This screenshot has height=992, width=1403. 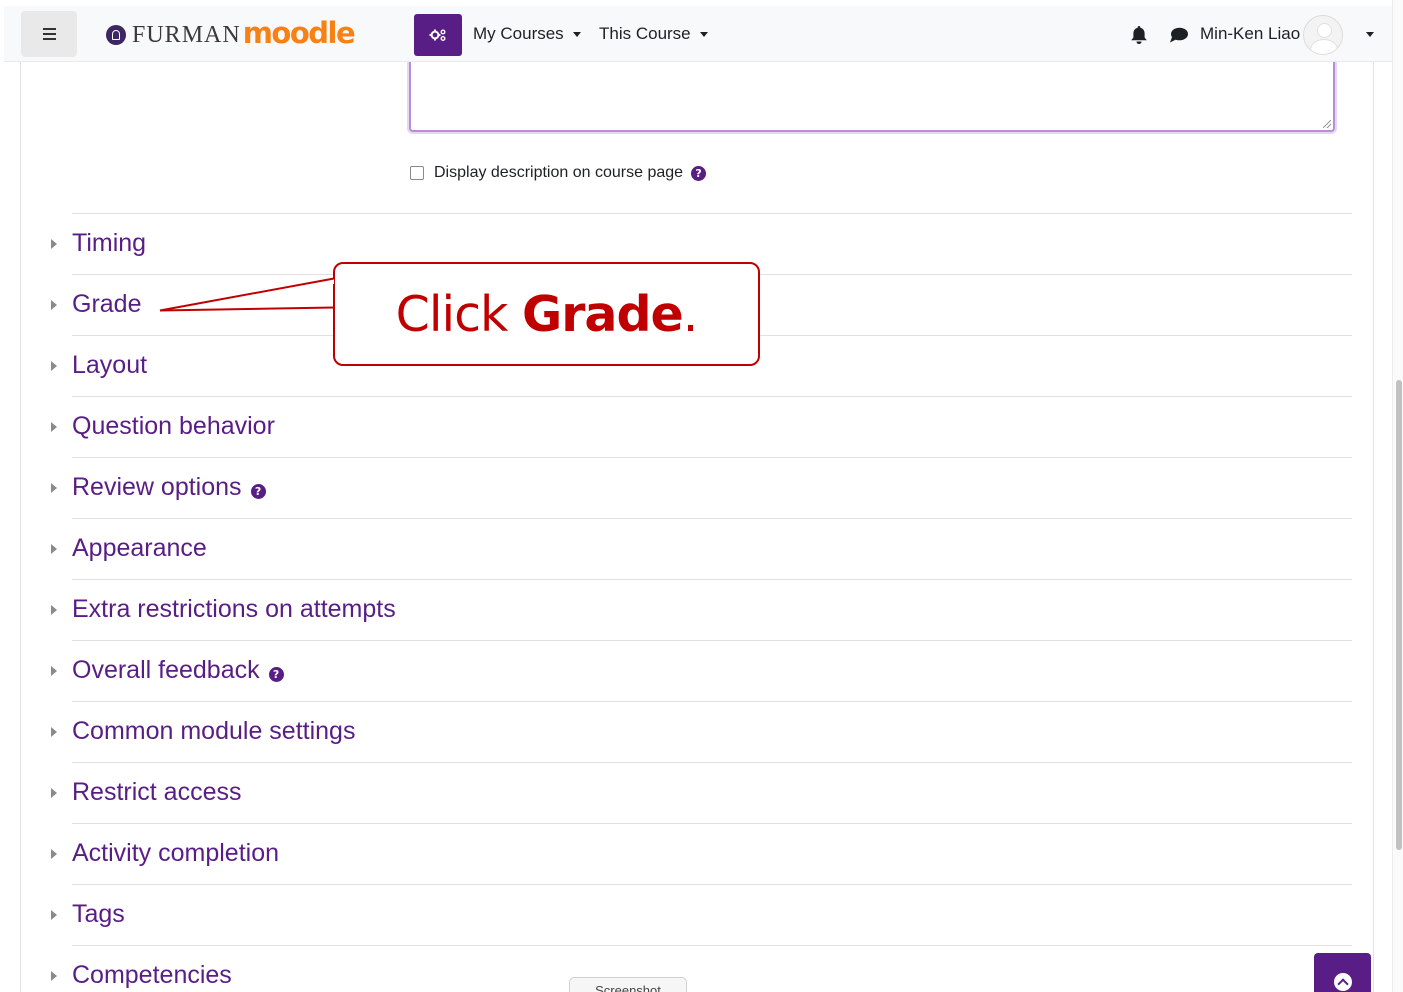 I want to click on scrollbar-thumb, so click(x=1399, y=615).